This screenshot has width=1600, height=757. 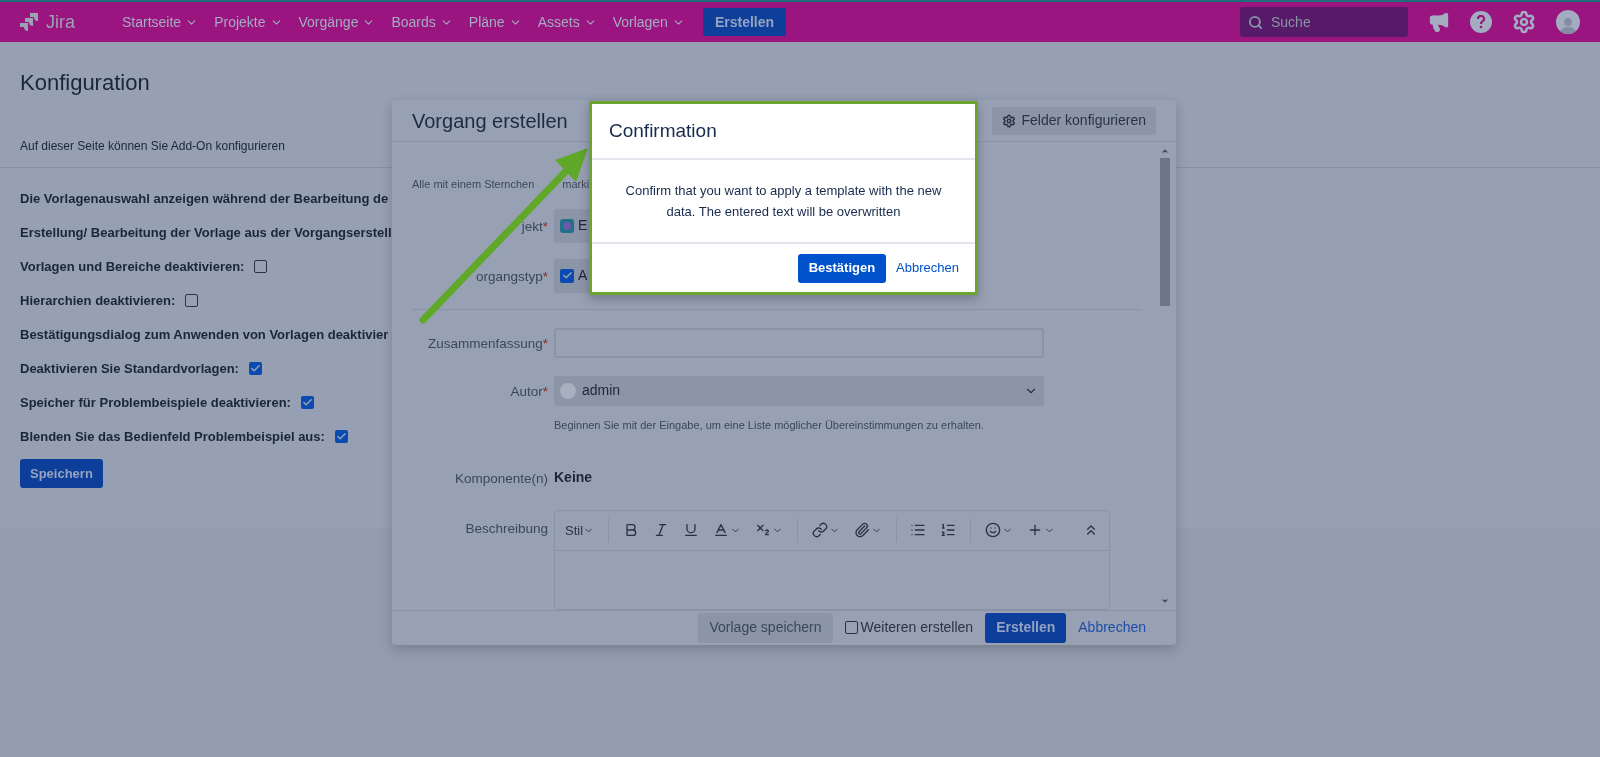 What do you see at coordinates (204, 198) in the screenshot?
I see `setting-label: Die Vorlagenauswahl anzeigen während der Bearbeitung de` at bounding box center [204, 198].